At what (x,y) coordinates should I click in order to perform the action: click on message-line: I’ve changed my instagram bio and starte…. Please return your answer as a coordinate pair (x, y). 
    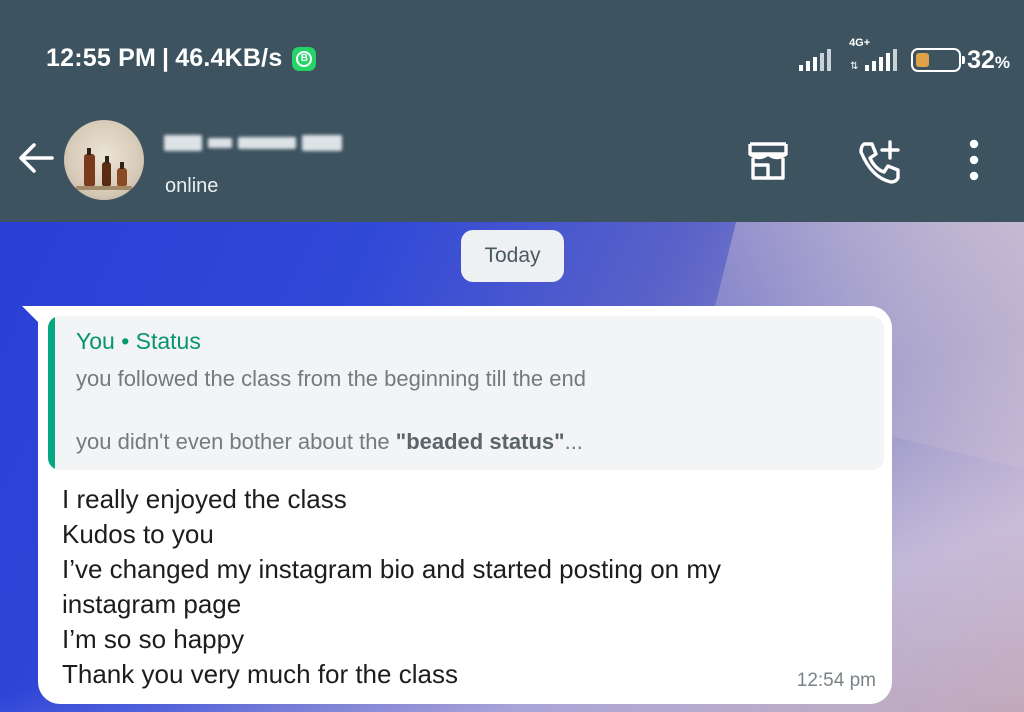
    Looking at the image, I should click on (392, 569).